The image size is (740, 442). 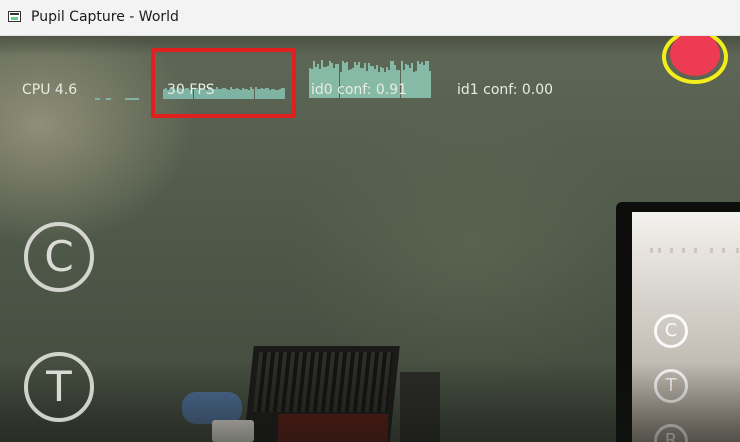 What do you see at coordinates (59, 387) in the screenshot?
I see `test-accuracy-button: T` at bounding box center [59, 387].